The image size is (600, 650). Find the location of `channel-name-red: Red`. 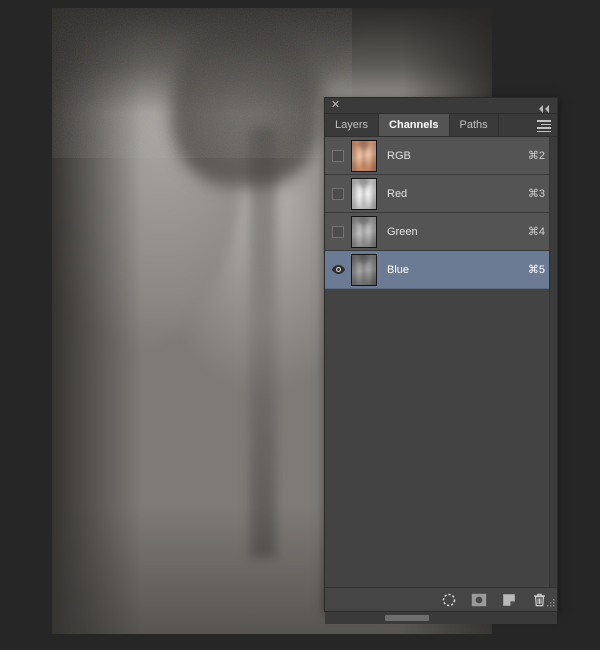

channel-name-red: Red is located at coordinates (397, 193).